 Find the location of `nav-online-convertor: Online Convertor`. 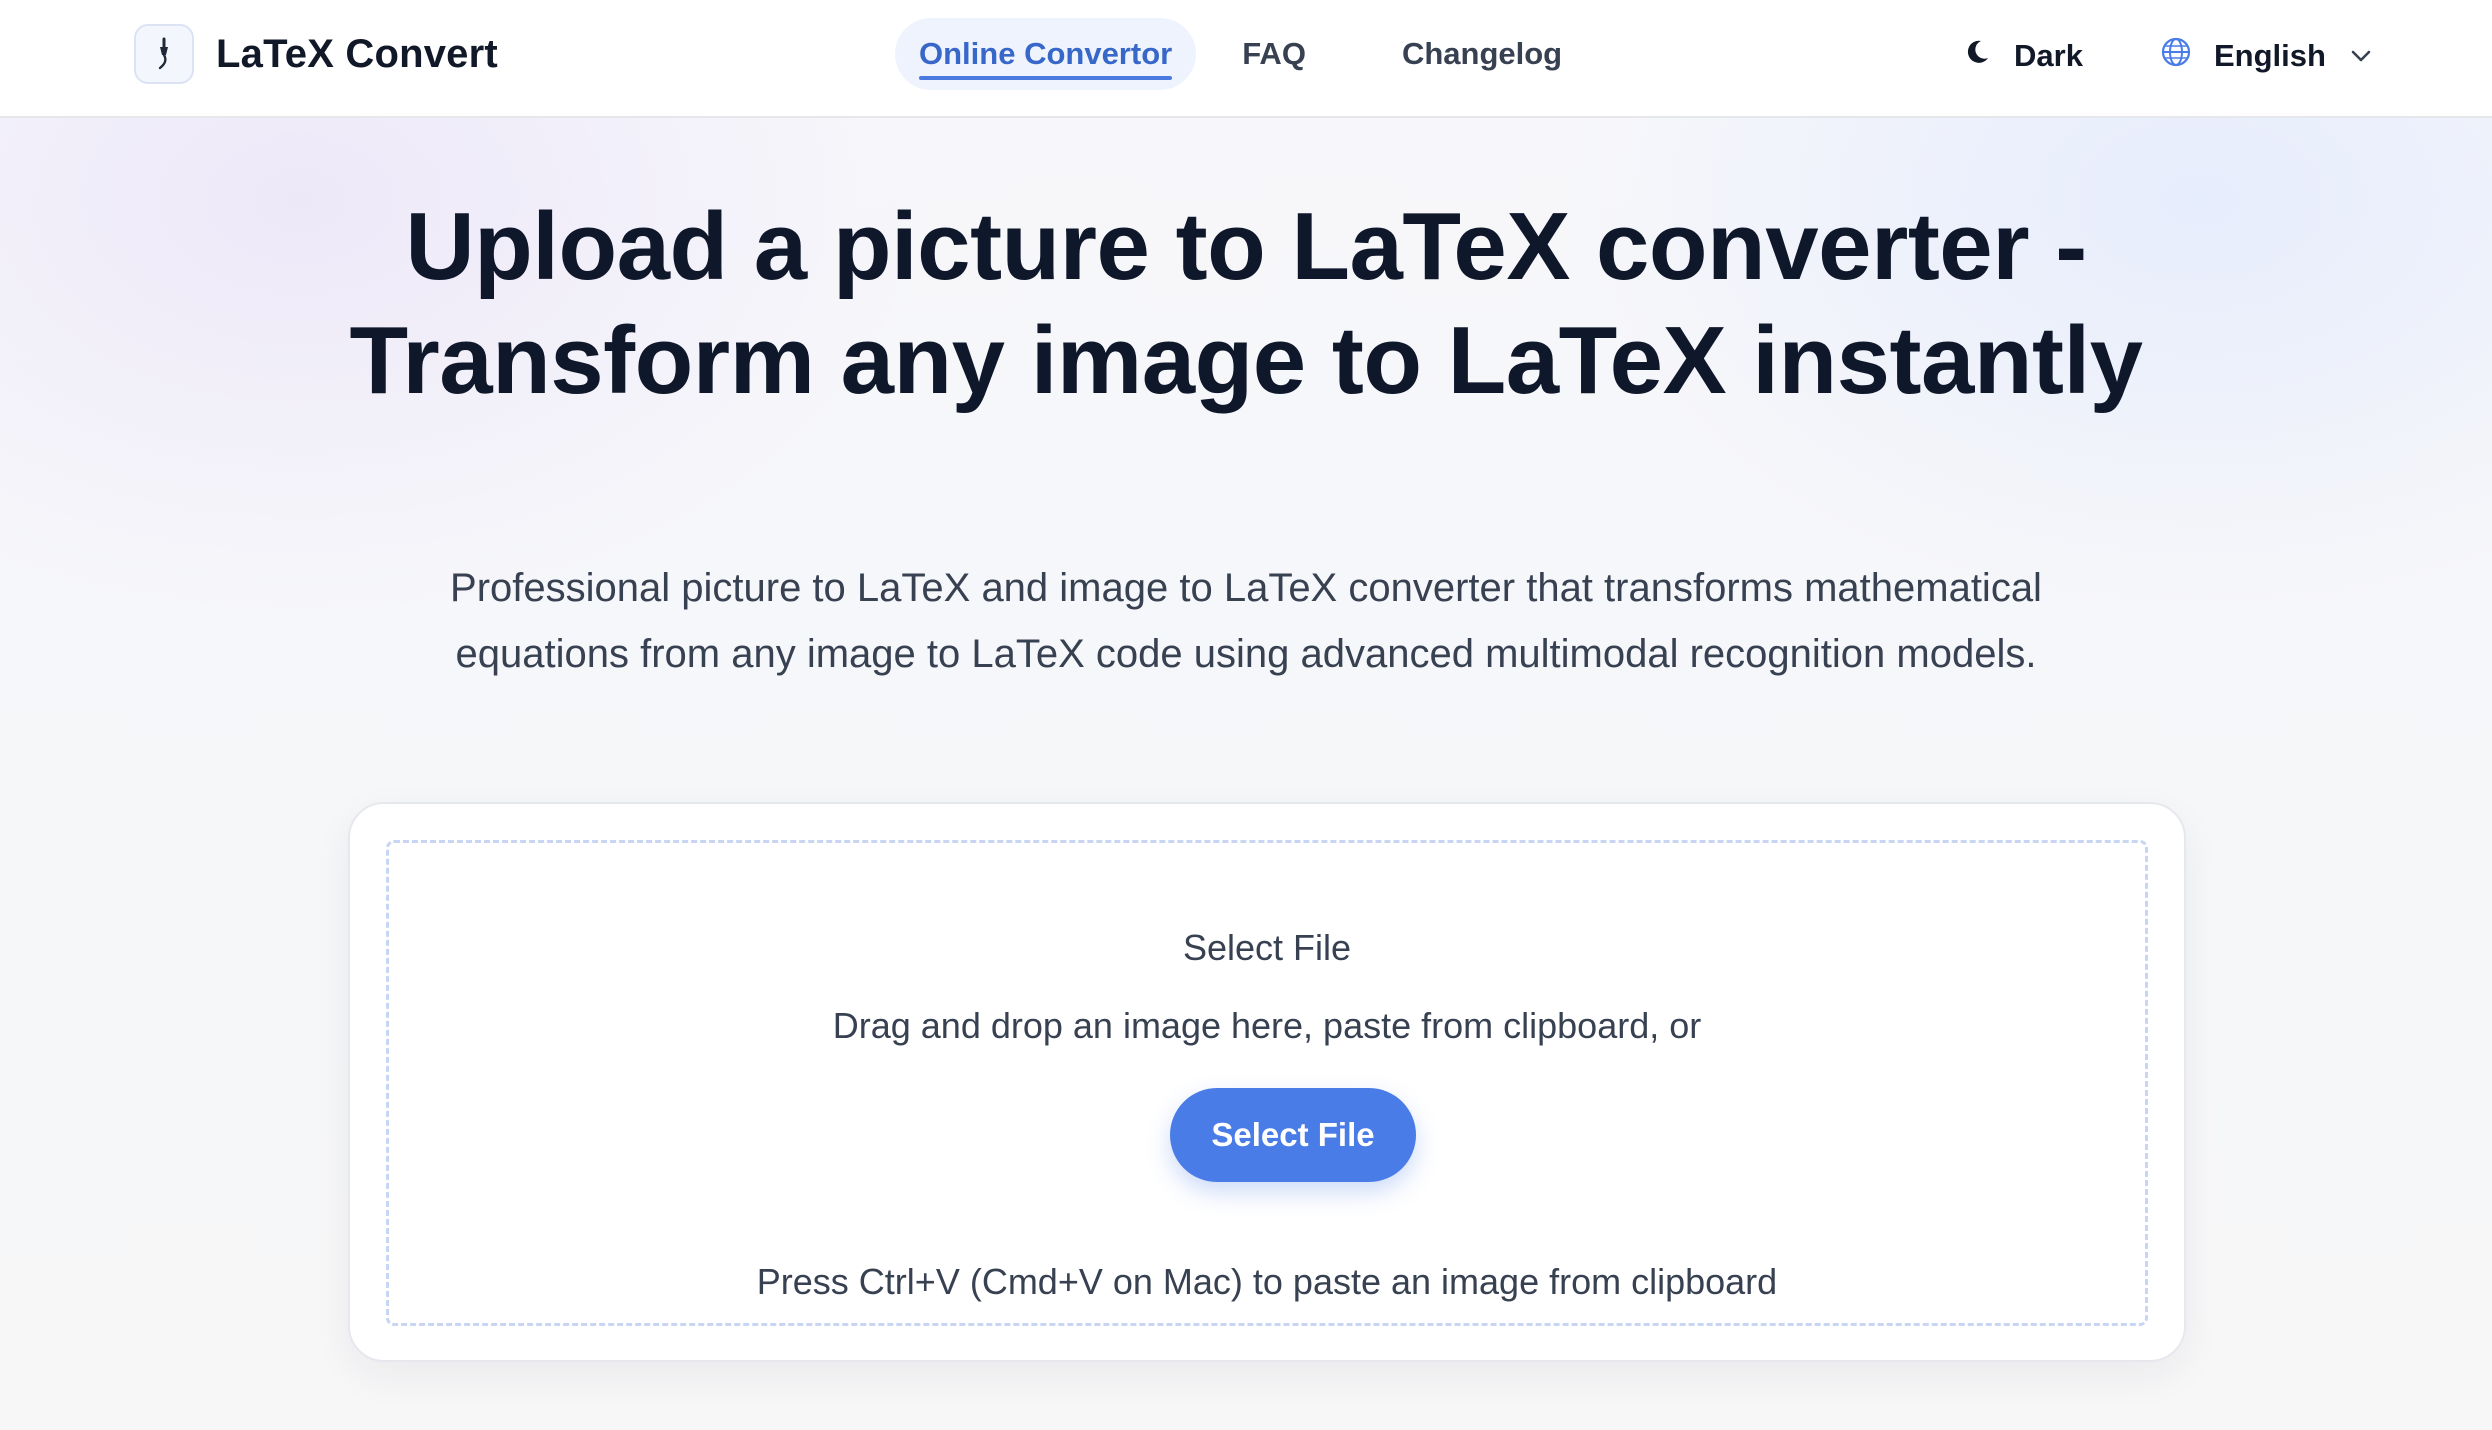

nav-online-convertor: Online Convertor is located at coordinates (1046, 54).